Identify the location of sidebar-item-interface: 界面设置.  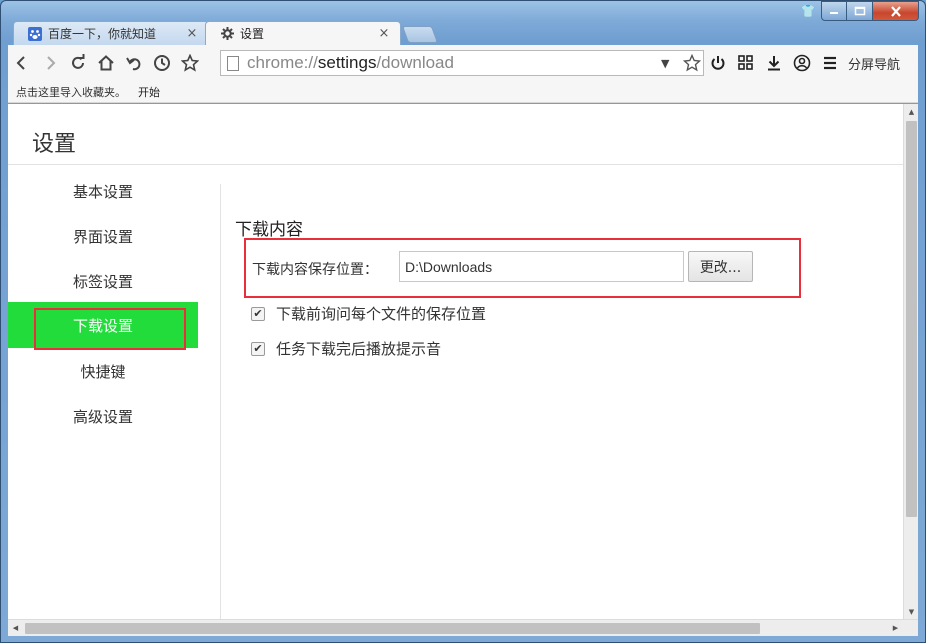
(103, 236).